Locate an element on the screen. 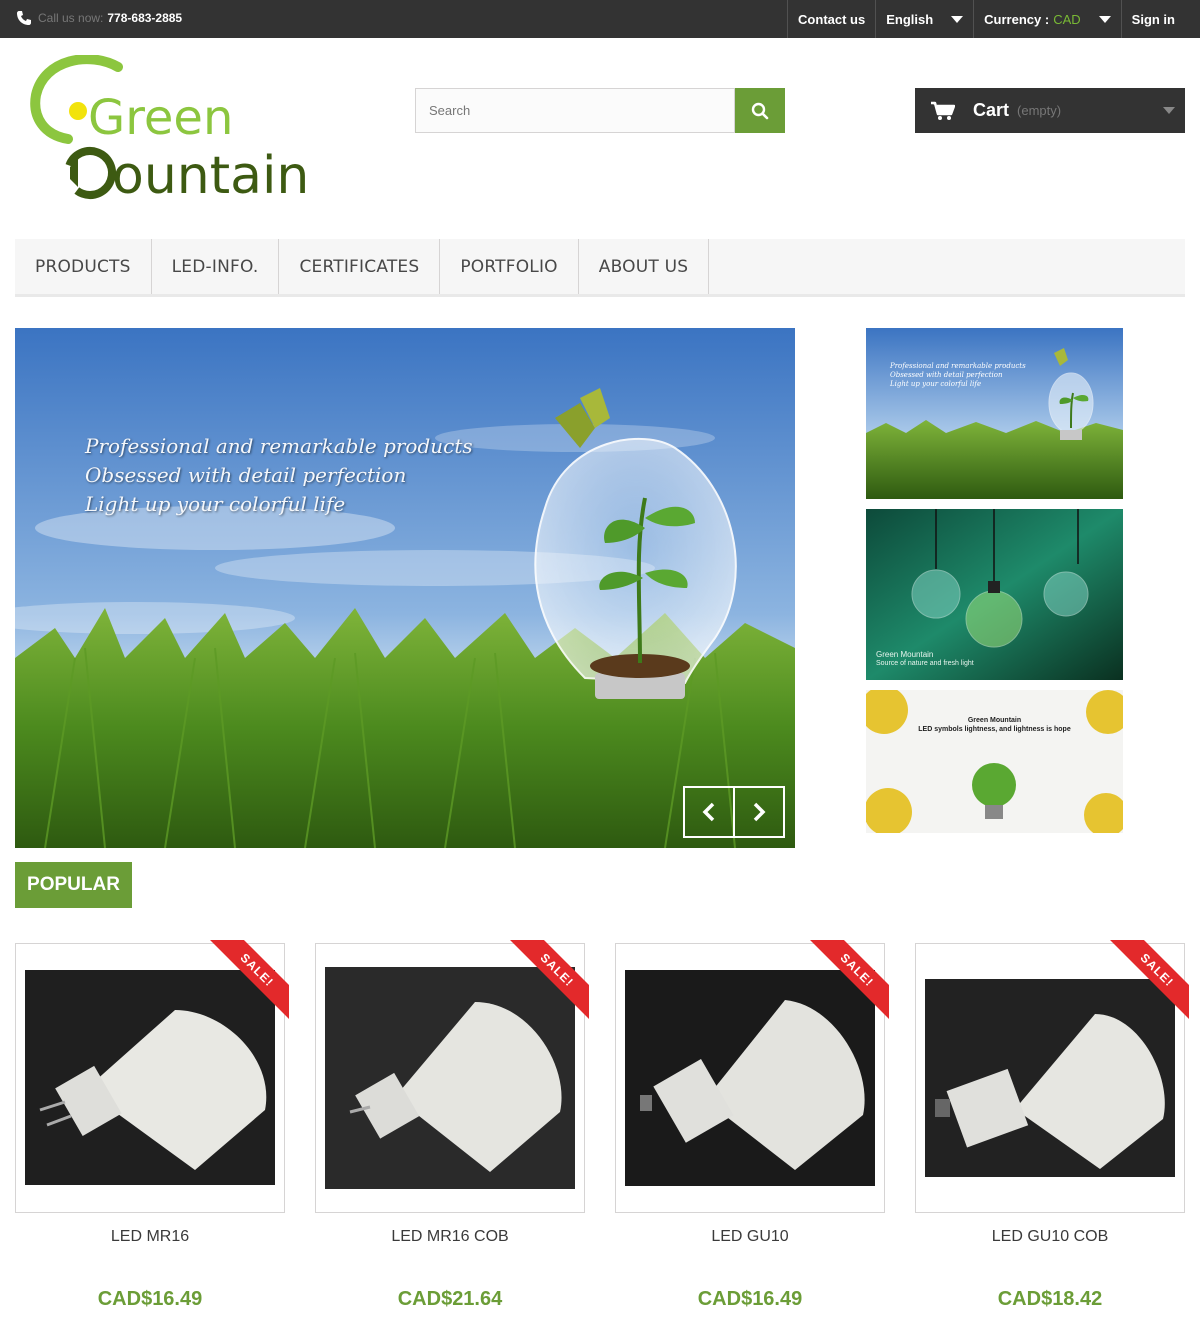 The height and width of the screenshot is (1331, 1200). menu-item-certificates: CERTIFICATES is located at coordinates (360, 266).